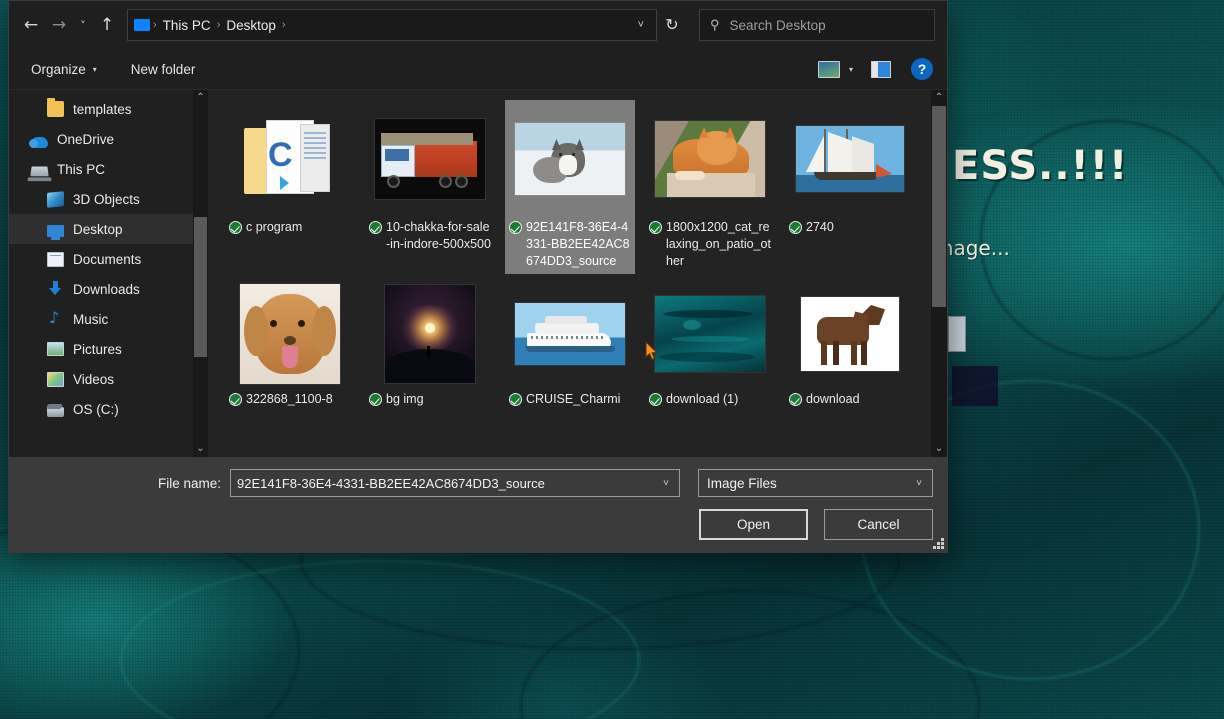 This screenshot has width=1224, height=719. I want to click on sidebar-item-label: OneDrive, so click(86, 139).